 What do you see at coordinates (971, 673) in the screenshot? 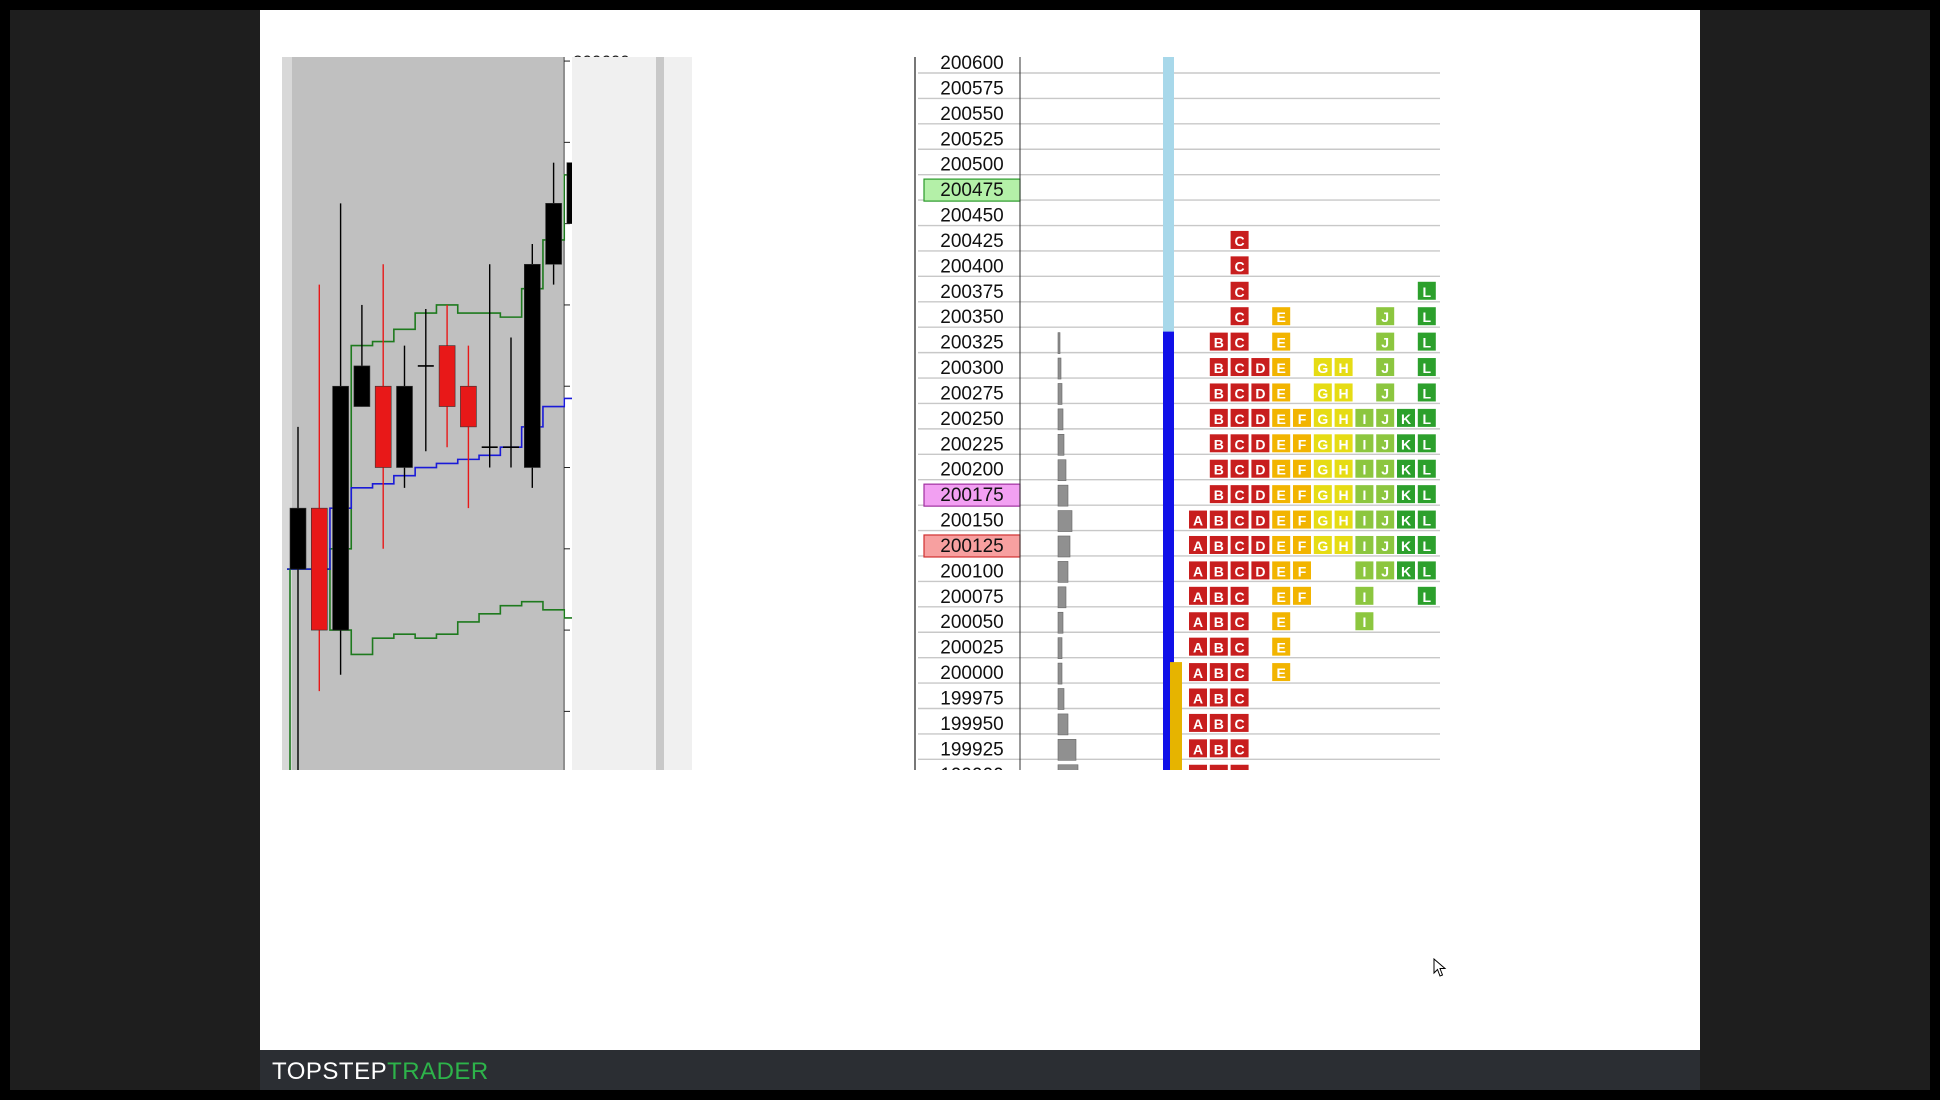
I see `profile-price-label: 200000` at bounding box center [971, 673].